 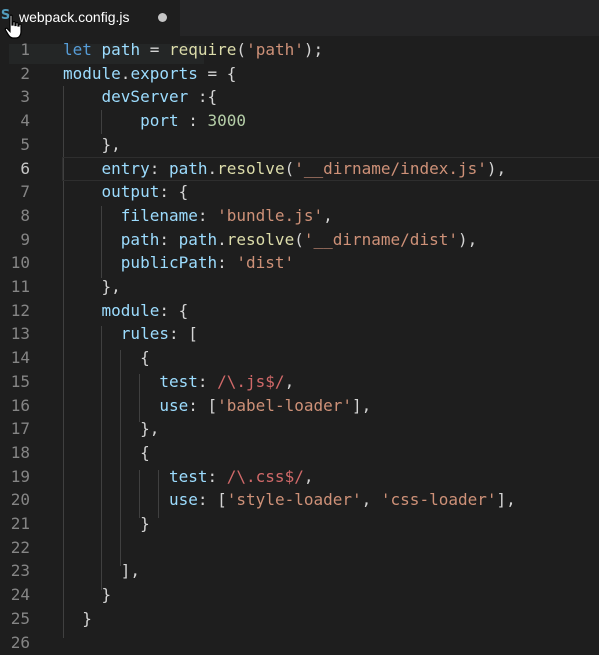 What do you see at coordinates (299, 74) in the screenshot?
I see `code-line: 2 module.exports = {` at bounding box center [299, 74].